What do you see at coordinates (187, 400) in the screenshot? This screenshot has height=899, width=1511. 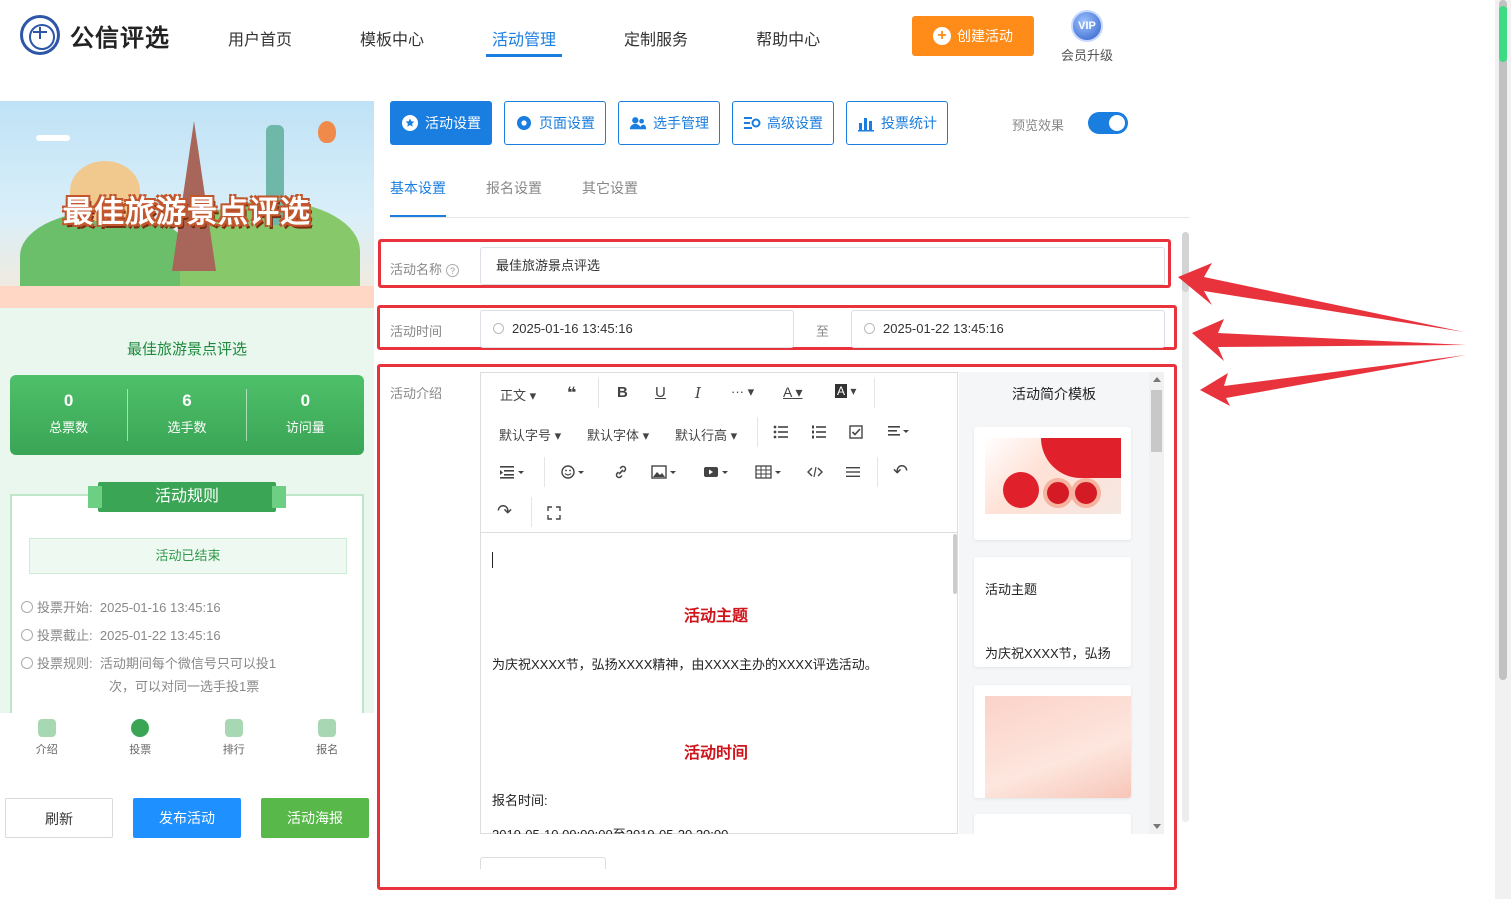 I see `stat-value: 6` at bounding box center [187, 400].